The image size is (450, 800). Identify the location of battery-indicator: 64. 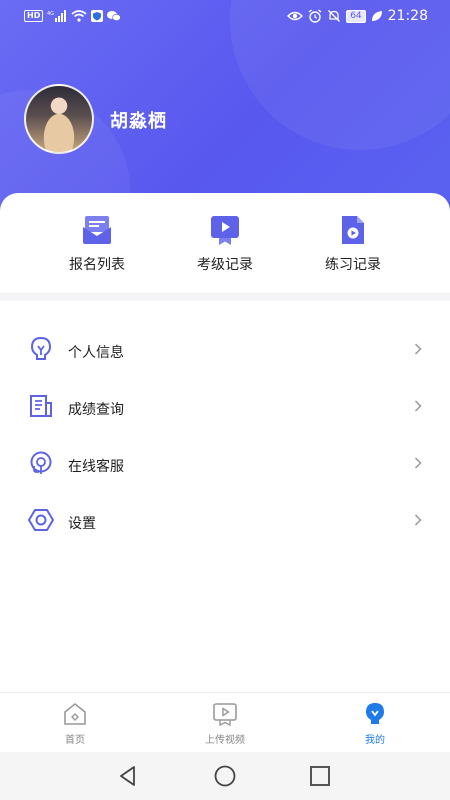
(356, 16).